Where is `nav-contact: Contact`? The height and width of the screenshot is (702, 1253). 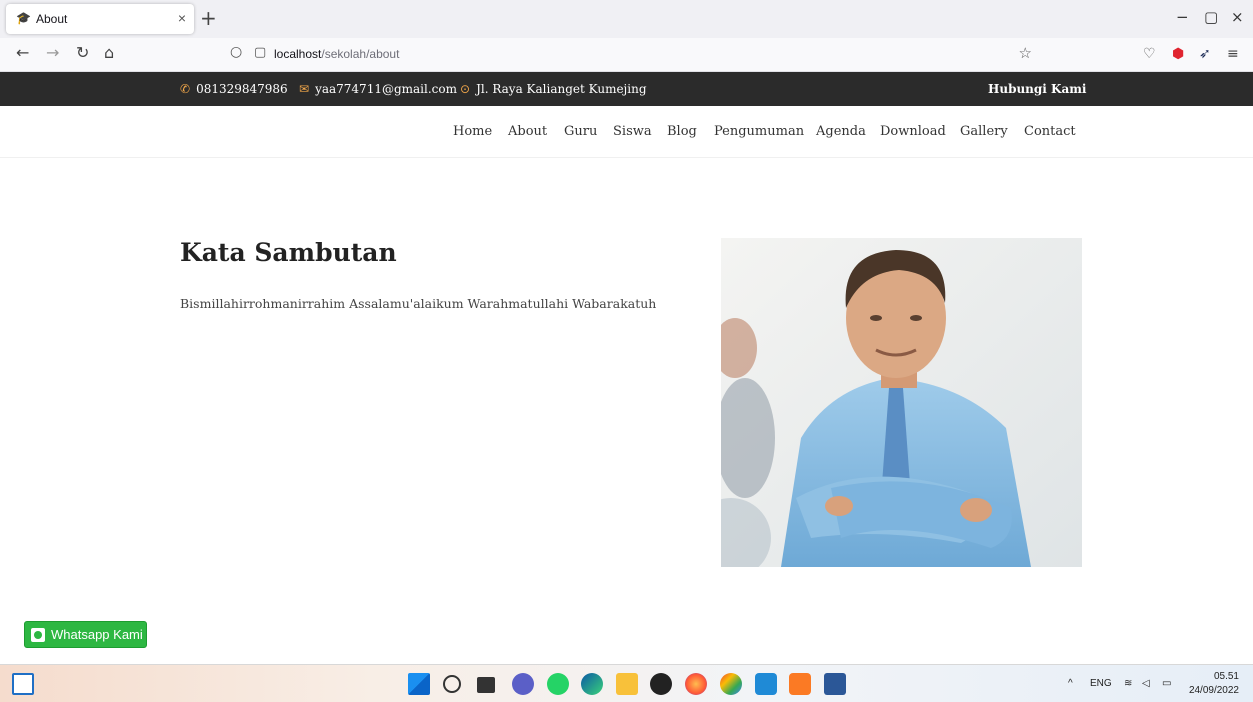 nav-contact: Contact is located at coordinates (1050, 131).